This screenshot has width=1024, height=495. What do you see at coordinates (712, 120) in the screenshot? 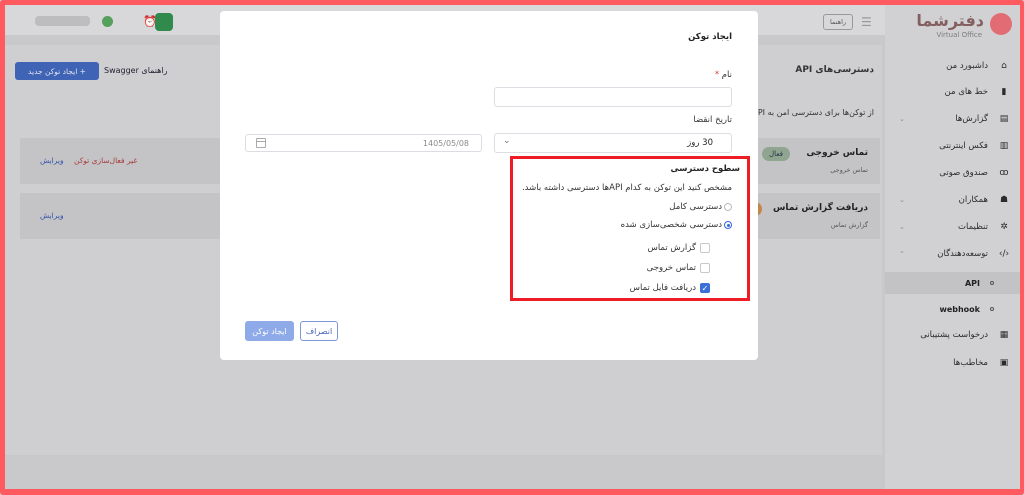
I see `expiry-label: تاریخ انقضا` at bounding box center [712, 120].